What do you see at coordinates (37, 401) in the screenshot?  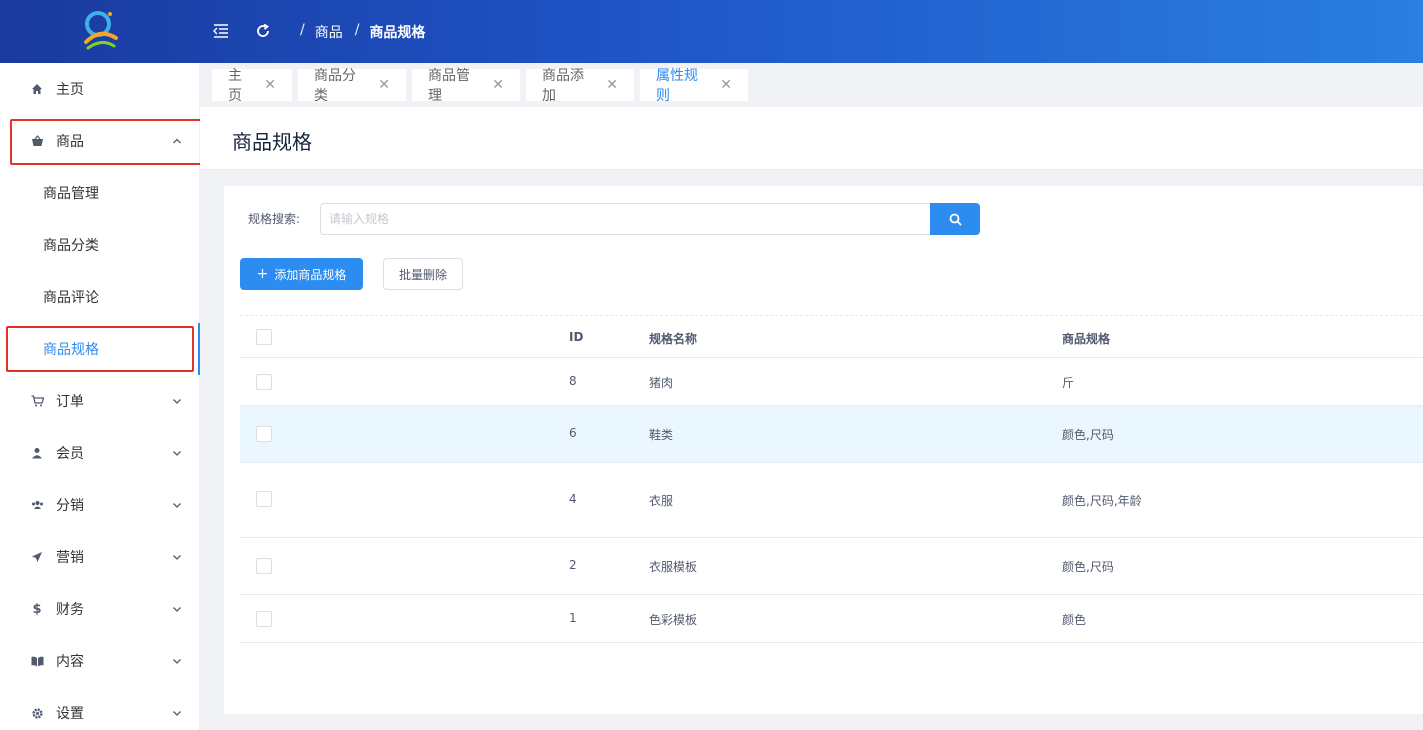 I see `cart-icon` at bounding box center [37, 401].